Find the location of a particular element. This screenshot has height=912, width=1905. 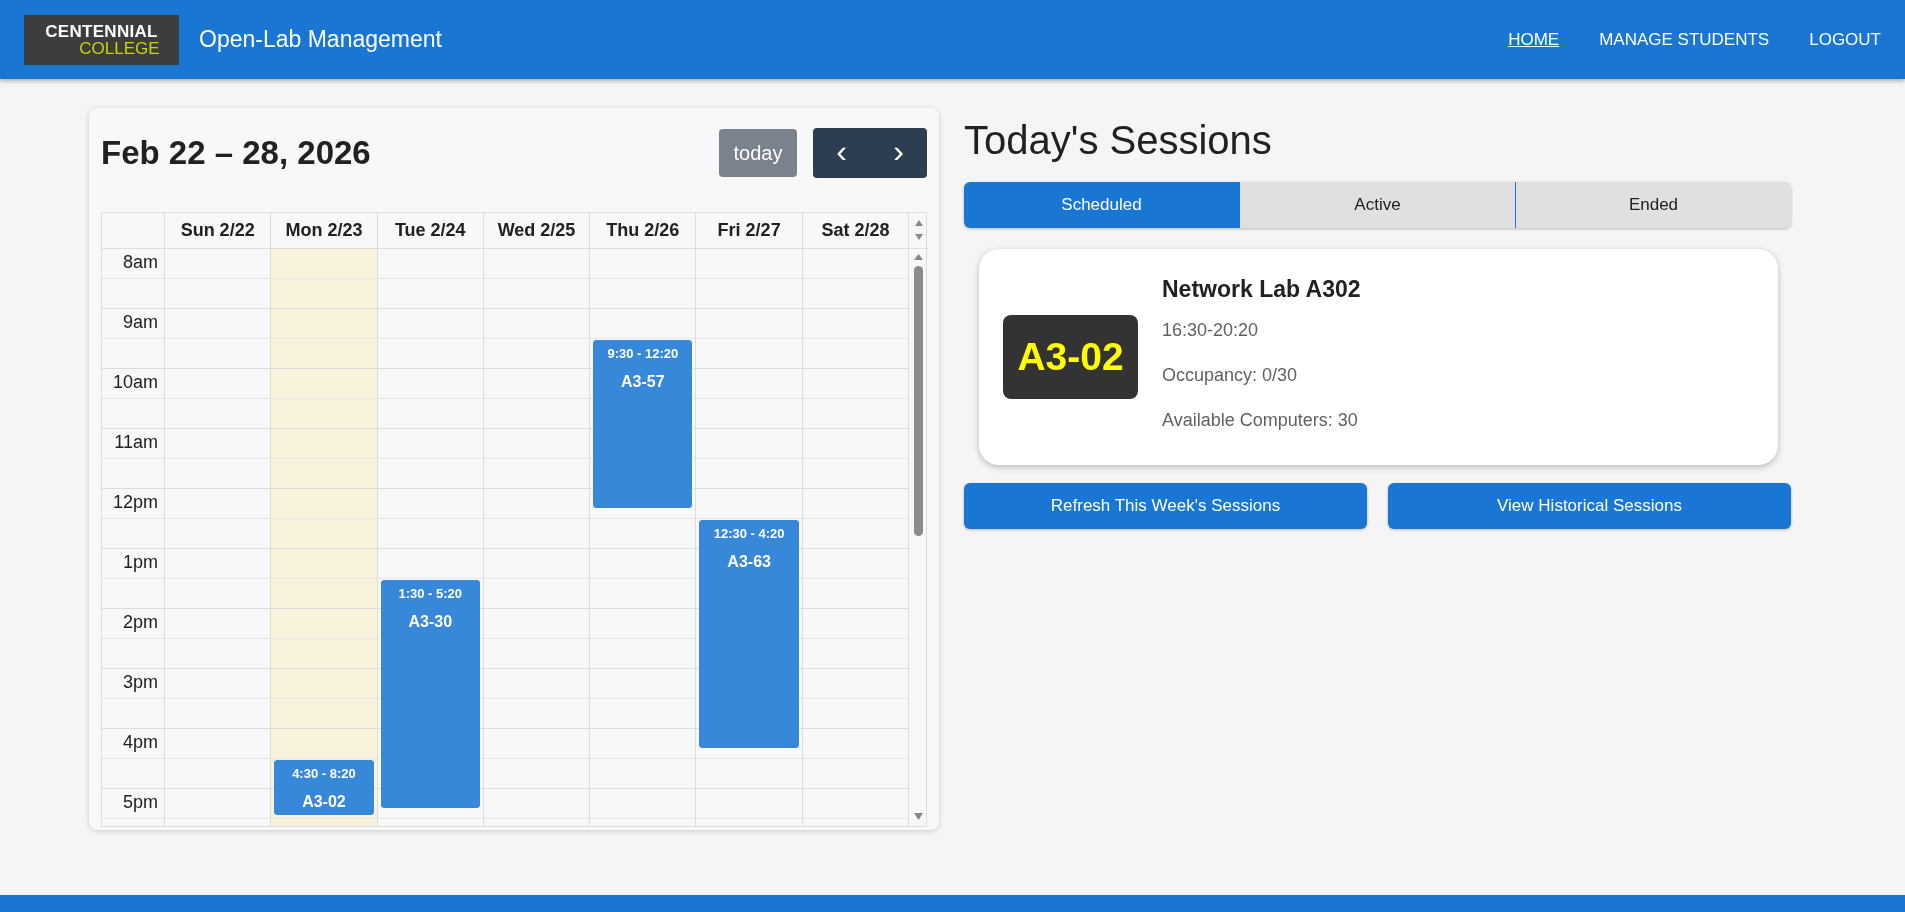

college-logo: CENTENNIAL COLLEGE is located at coordinates (101, 39).